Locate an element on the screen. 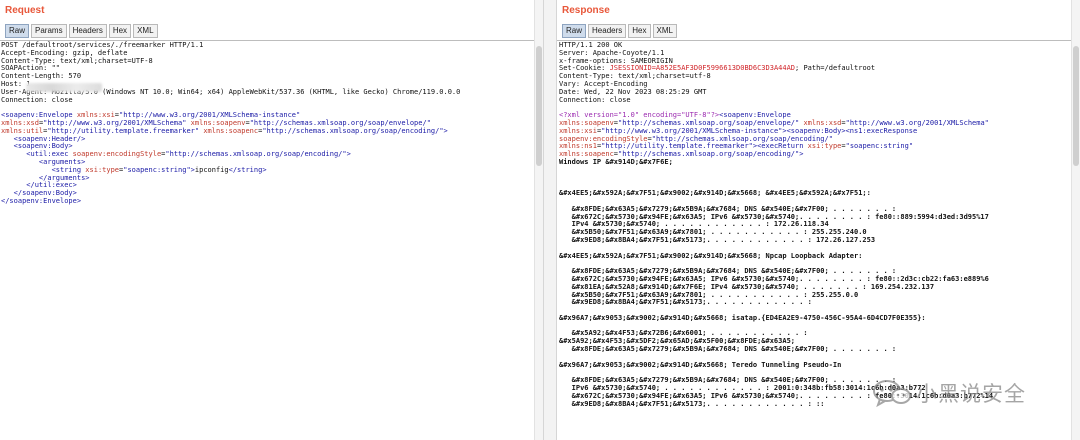  code-token: Content-Type: text/xml;charset=UTF-8 is located at coordinates (77, 60).